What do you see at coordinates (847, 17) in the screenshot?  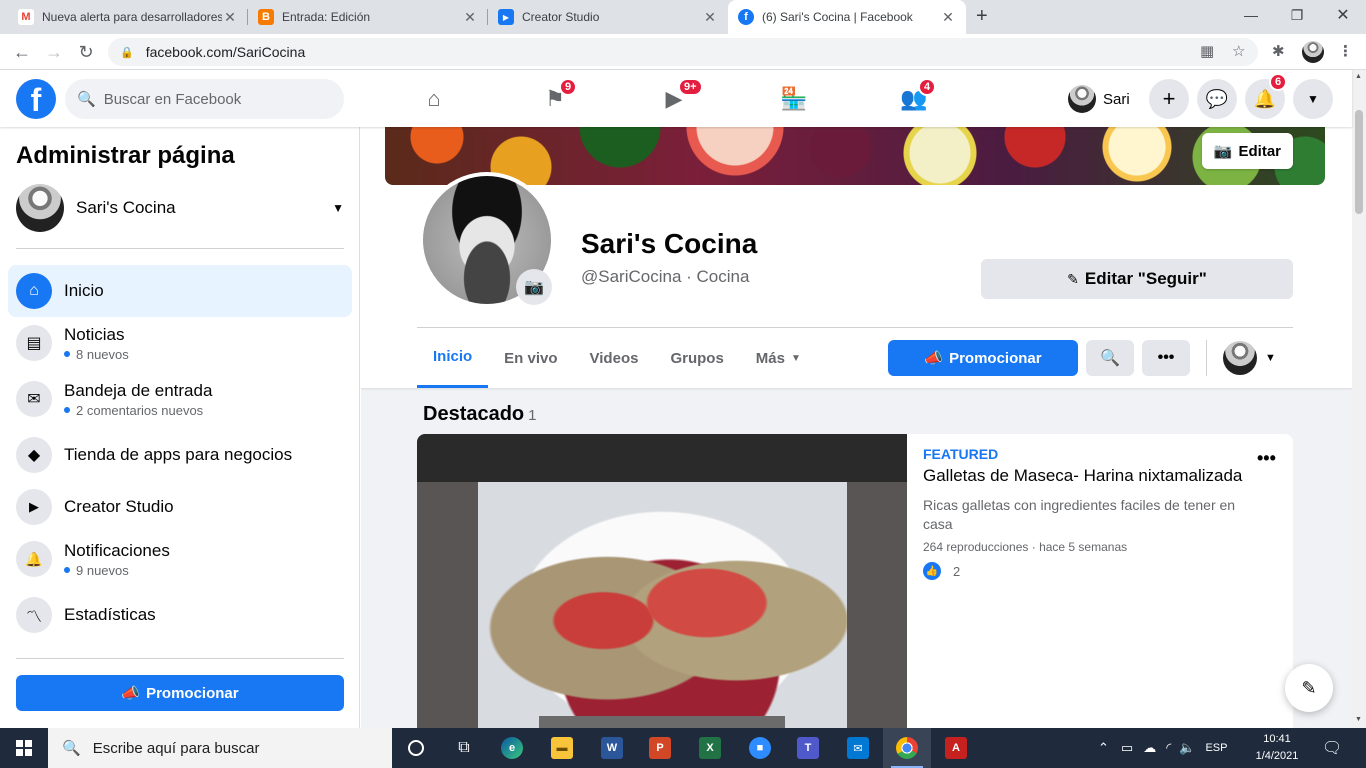 I see `browser-tab-facebook: f (6) Sari's Cocina | Facebook ✕` at bounding box center [847, 17].